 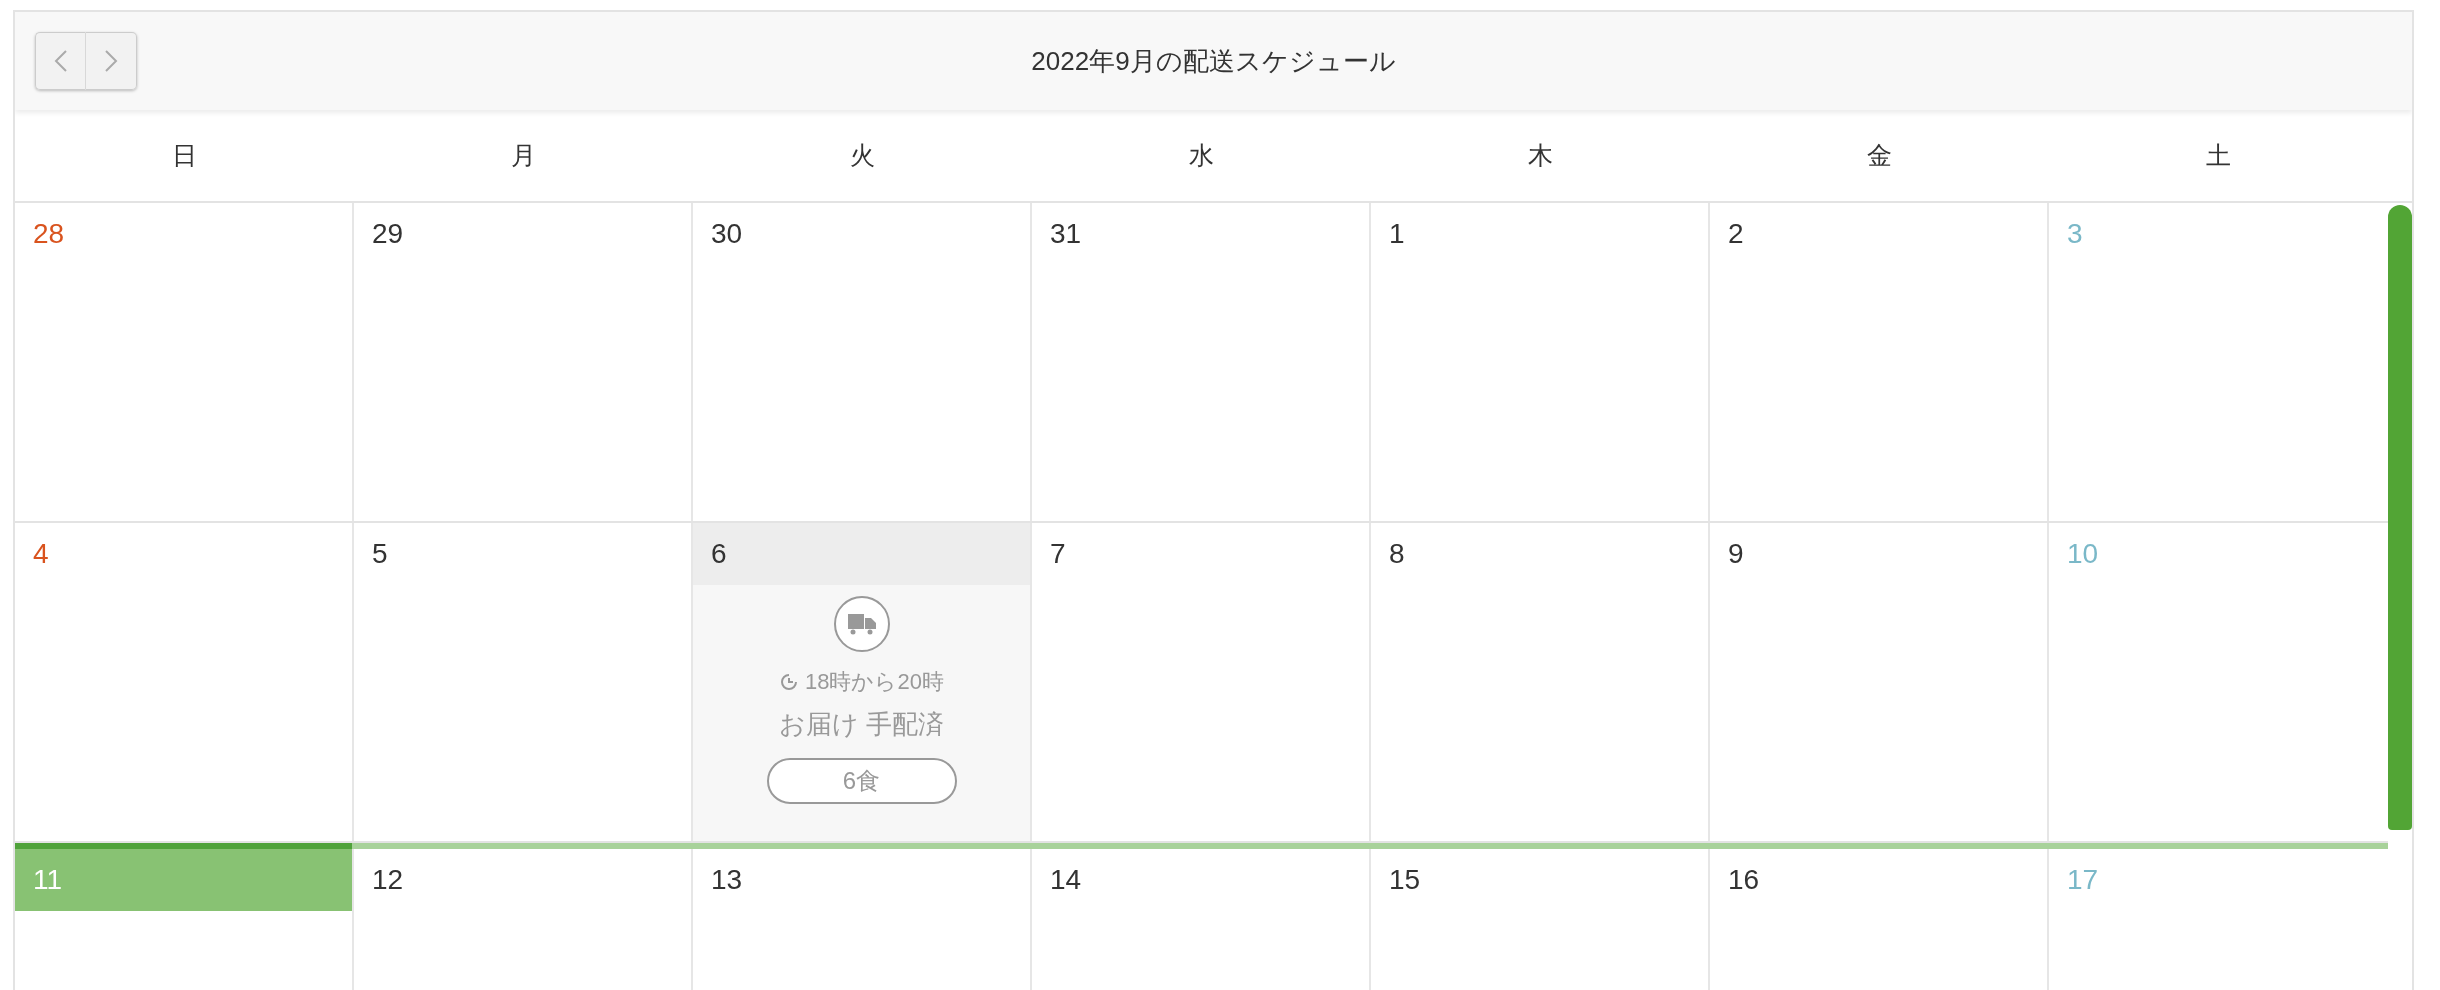 I want to click on meal-count-badge: 6食, so click(x=861, y=781).